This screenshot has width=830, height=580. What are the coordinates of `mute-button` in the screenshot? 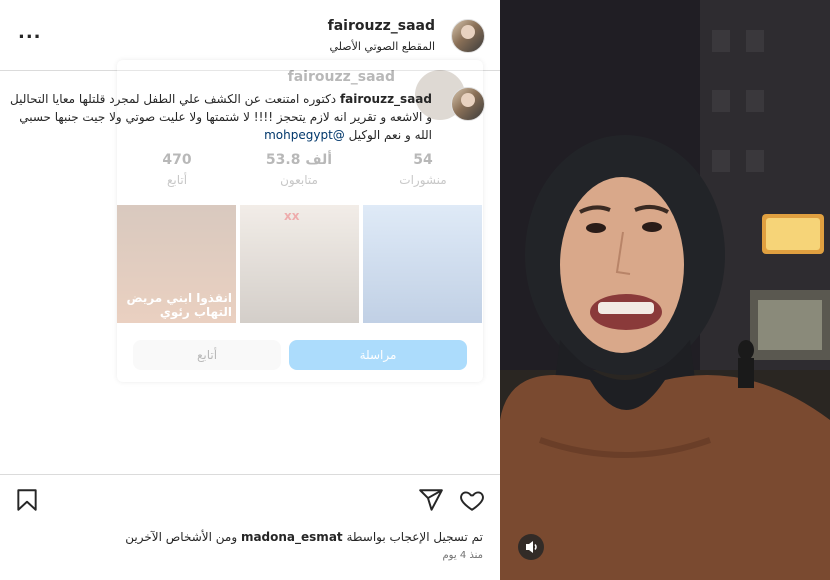 It's located at (531, 547).